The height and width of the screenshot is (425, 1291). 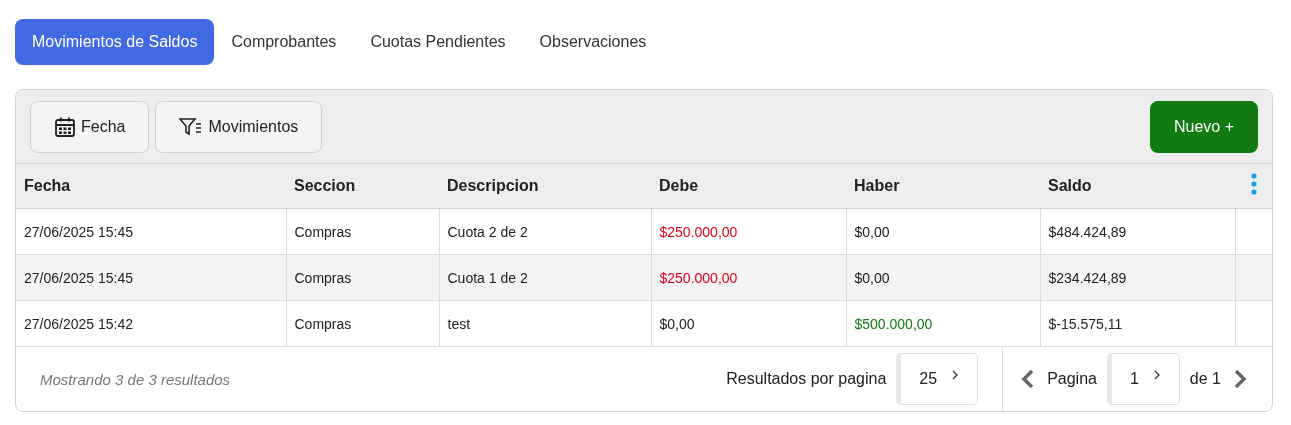 I want to click on page-select: 1, so click(x=1143, y=379).